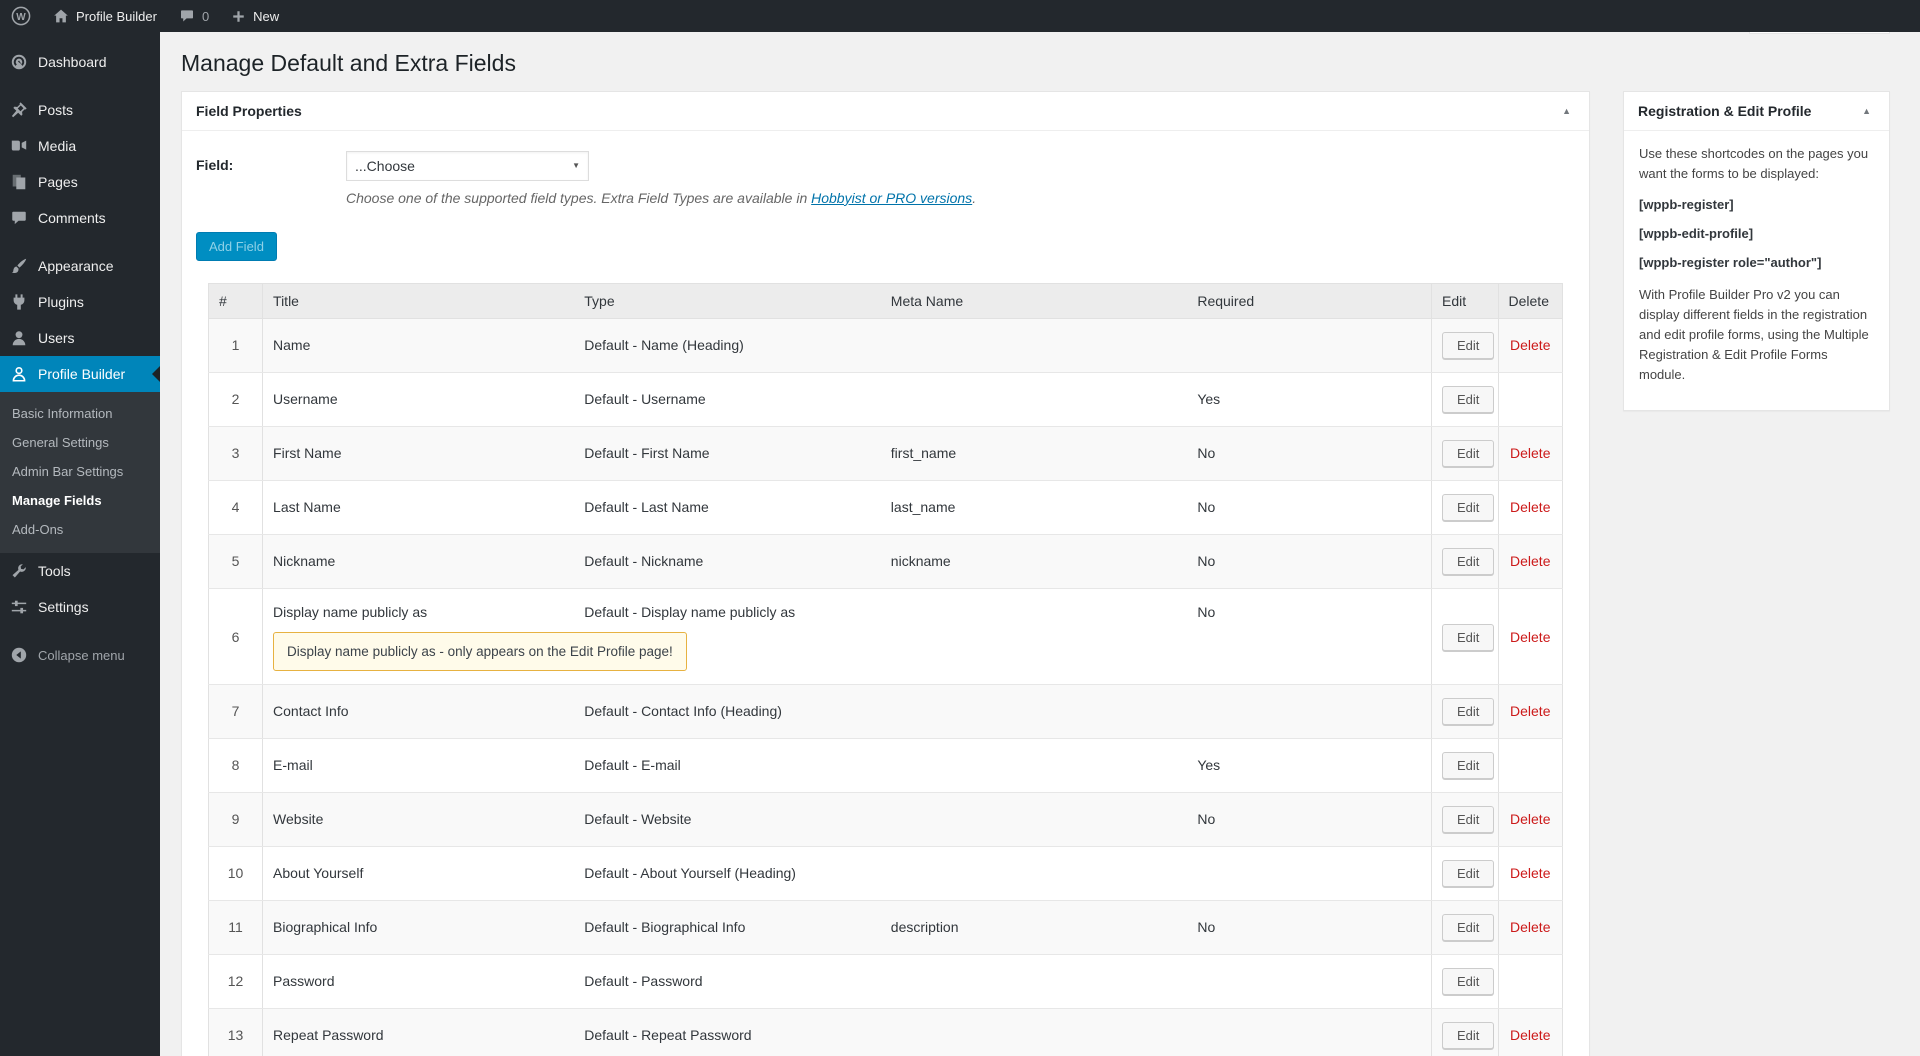 The width and height of the screenshot is (1920, 1056). Describe the element at coordinates (1530, 301) in the screenshot. I see `column-header-delete: Delete` at that location.